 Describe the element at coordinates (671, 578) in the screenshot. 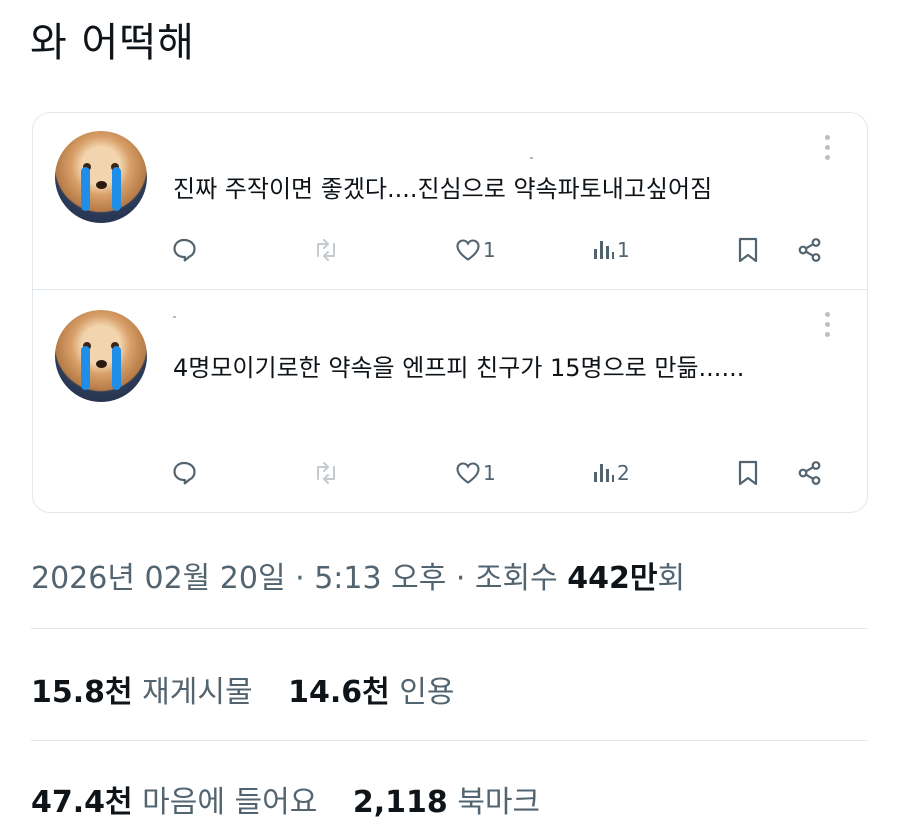

I see `views-unit: 회` at that location.